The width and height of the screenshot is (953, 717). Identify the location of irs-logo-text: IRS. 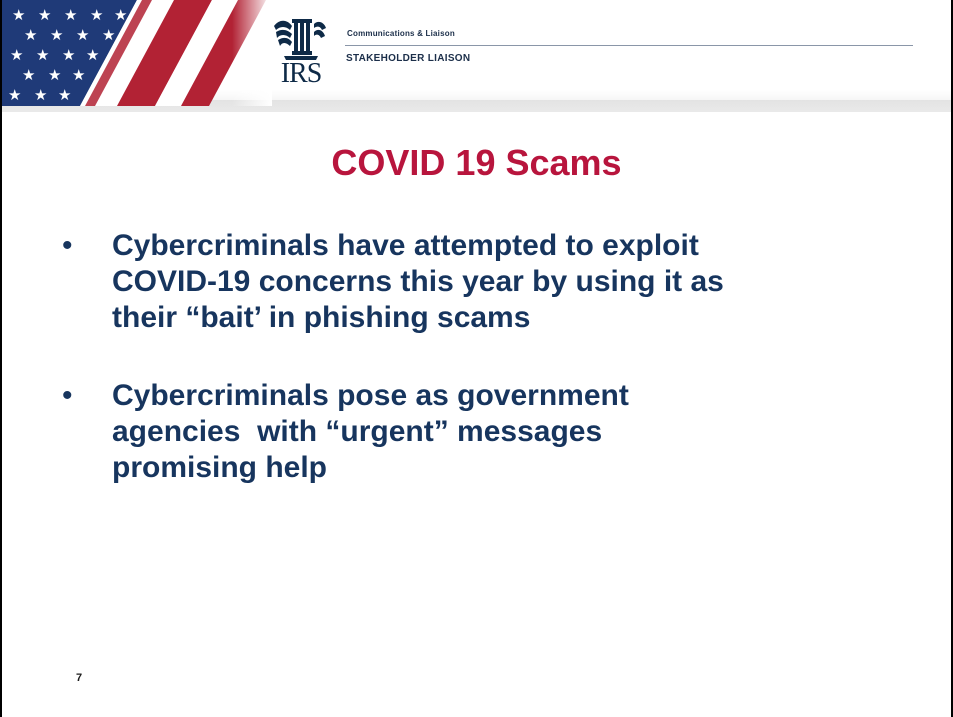
(301, 73).